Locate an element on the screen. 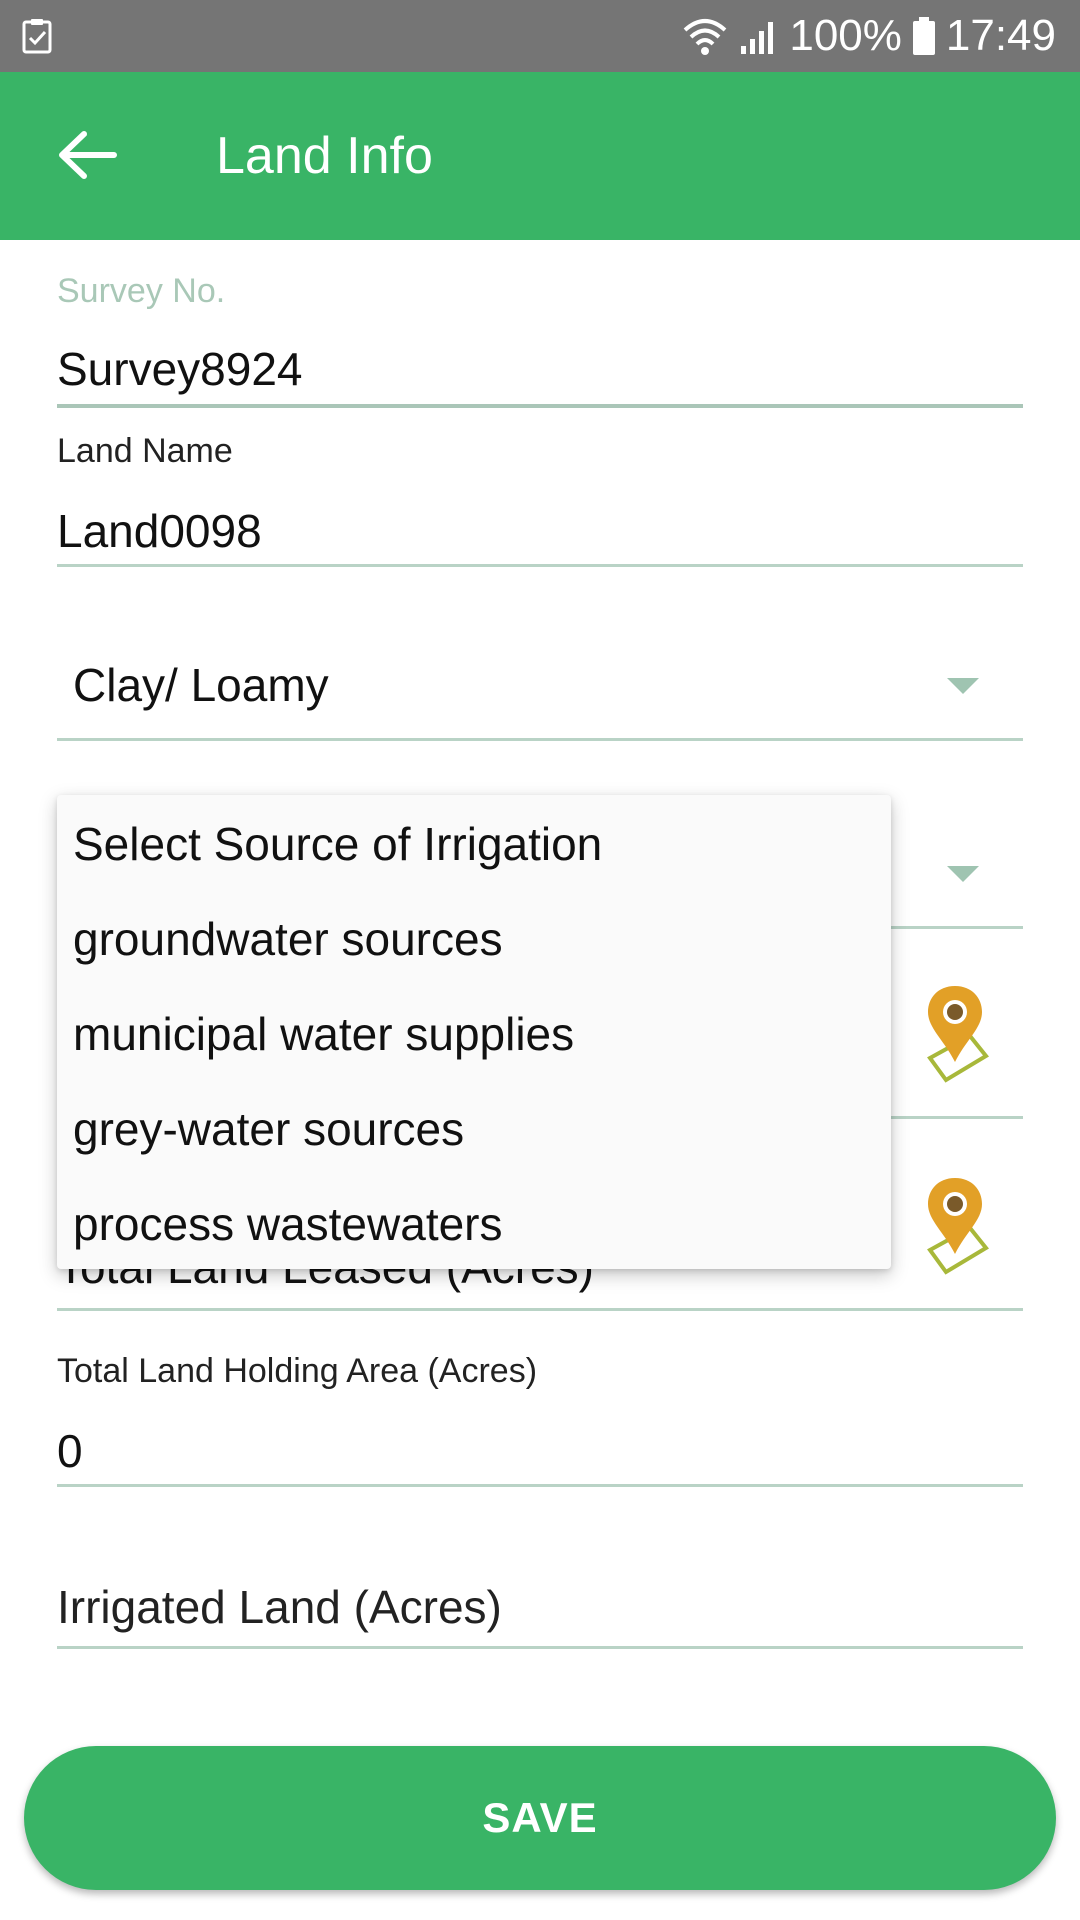  survey-no-label: Survey No. is located at coordinates (141, 291).